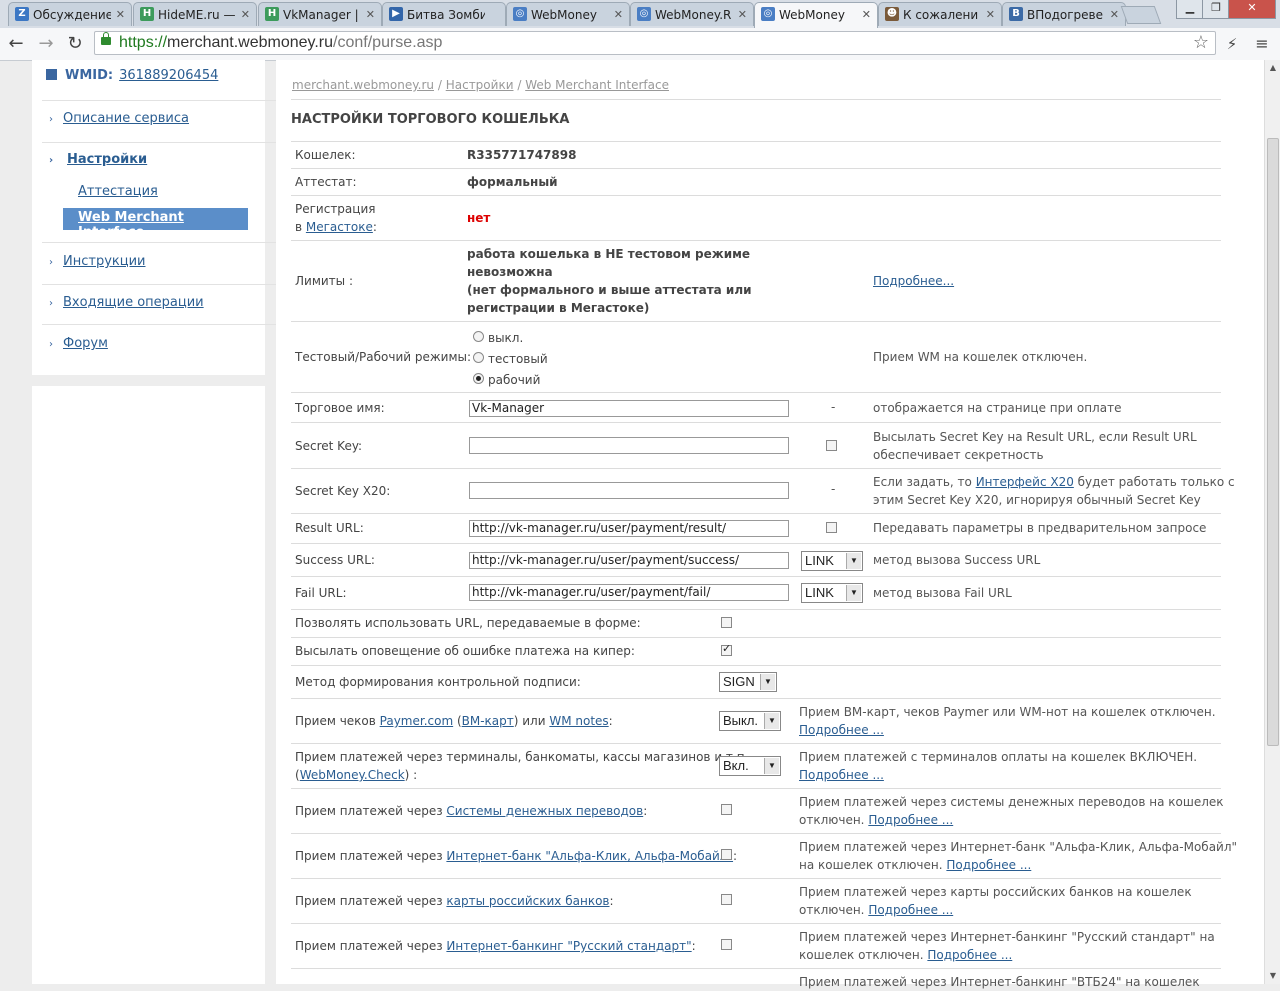  I want to click on label-text: :, so click(610, 721).